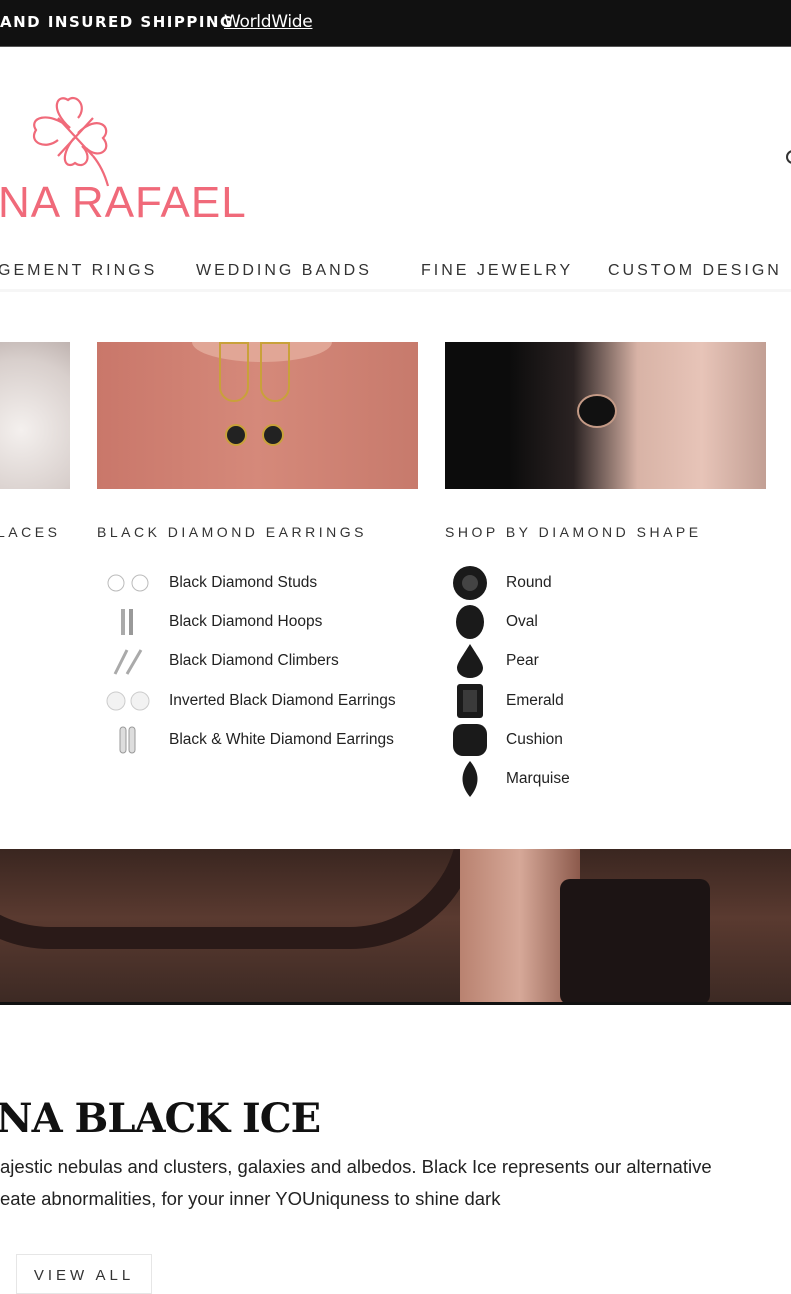 Image resolution: width=791 pixels, height=1294 pixels. I want to click on logo: NA RAFAEL, so click(123, 157).